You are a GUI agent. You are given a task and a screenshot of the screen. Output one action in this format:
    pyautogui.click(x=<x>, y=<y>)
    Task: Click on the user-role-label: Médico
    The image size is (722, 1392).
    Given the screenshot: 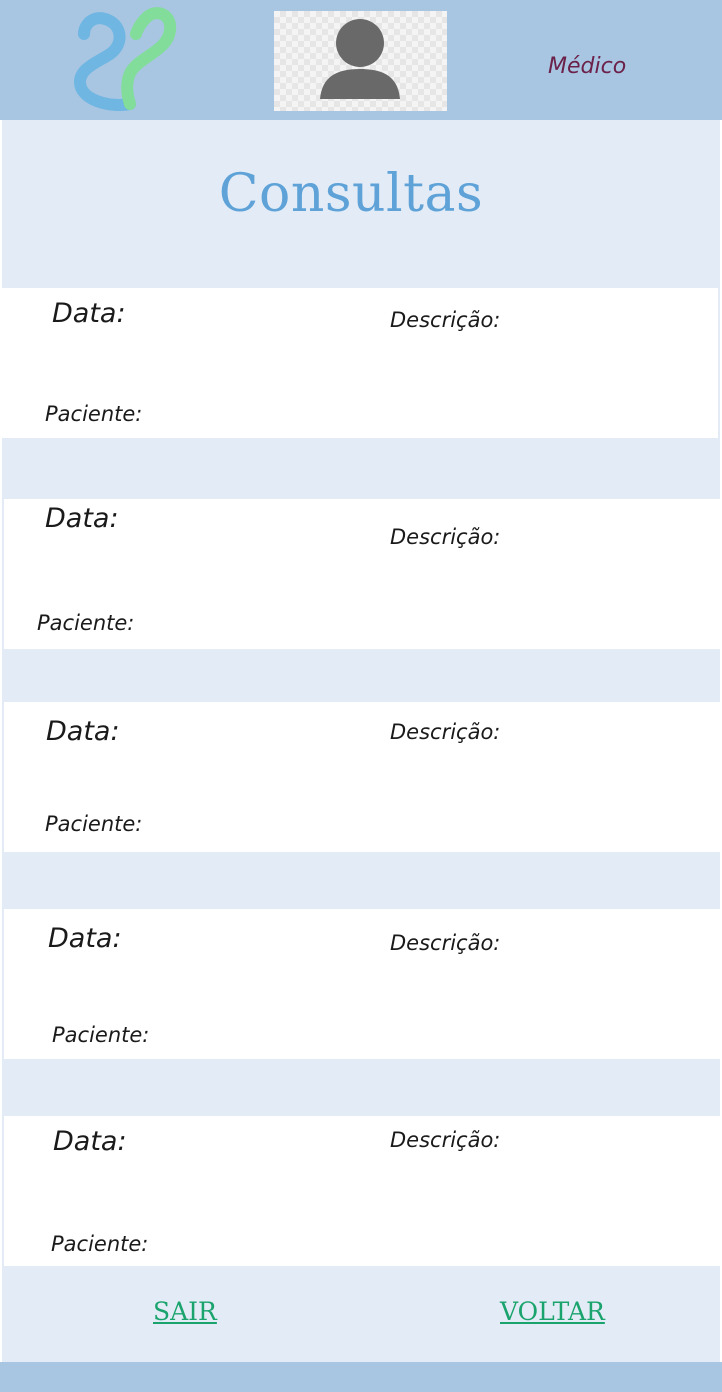 What is the action you would take?
    pyautogui.click(x=587, y=66)
    